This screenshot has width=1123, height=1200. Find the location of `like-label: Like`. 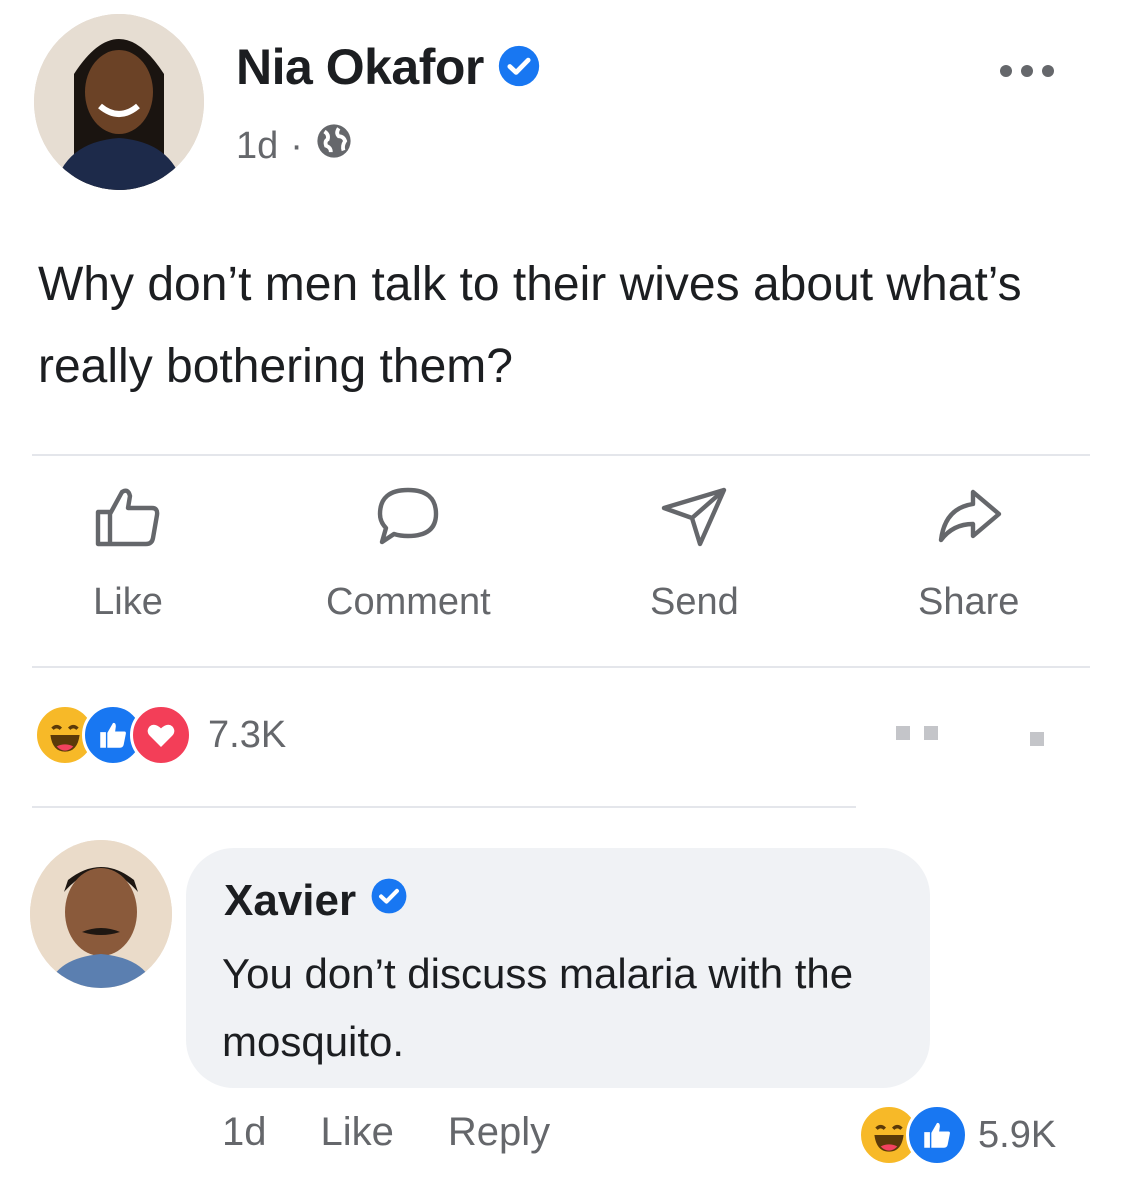

like-label: Like is located at coordinates (128, 602).